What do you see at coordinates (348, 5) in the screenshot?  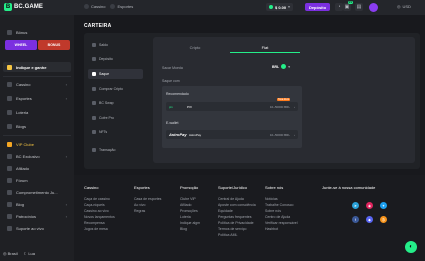 I see `gift-icon: ▣ 29` at bounding box center [348, 5].